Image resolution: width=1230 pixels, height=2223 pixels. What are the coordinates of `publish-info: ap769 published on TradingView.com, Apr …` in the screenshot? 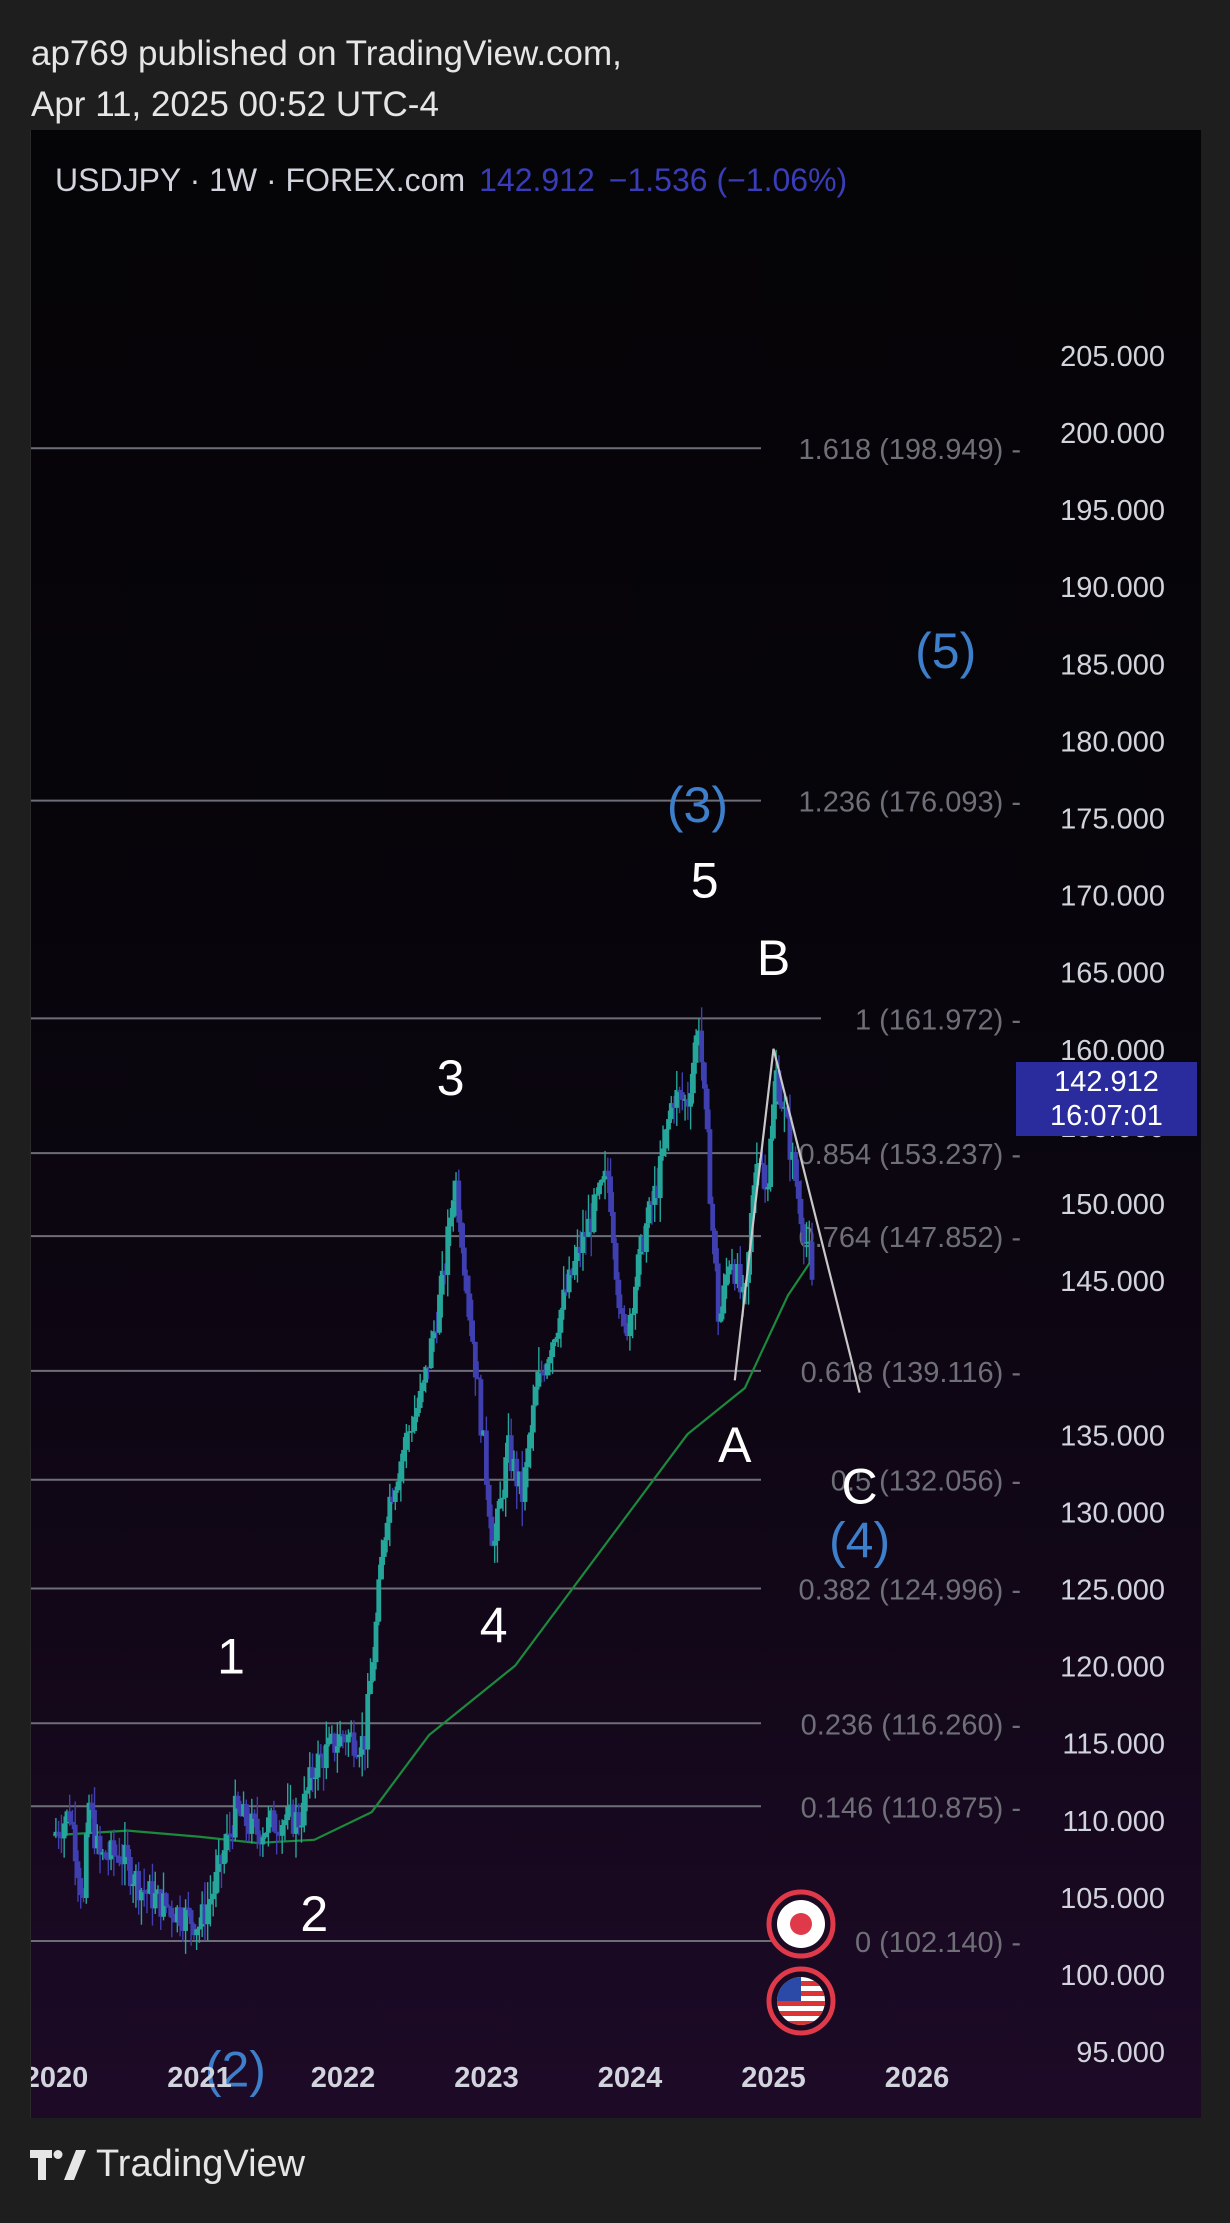 It's located at (326, 79).